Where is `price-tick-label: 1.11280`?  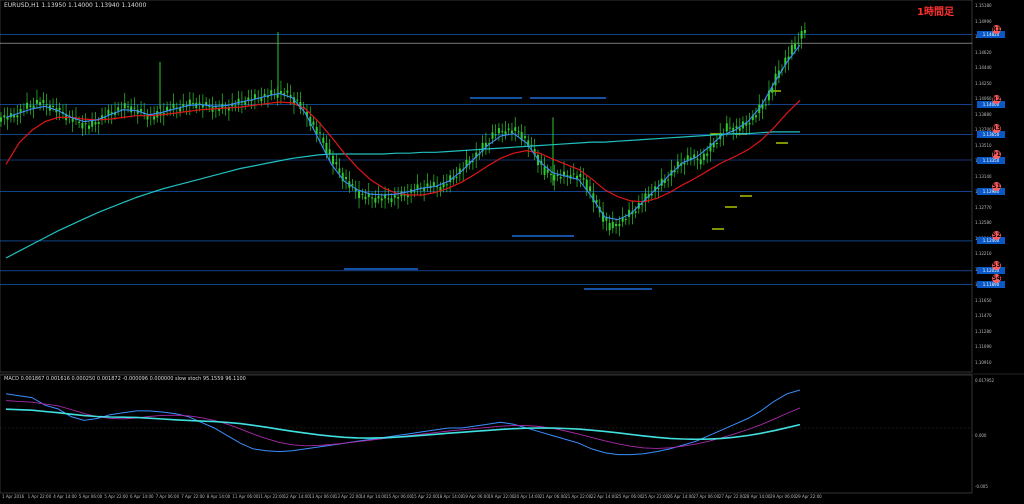 price-tick-label: 1.11280 is located at coordinates (983, 331).